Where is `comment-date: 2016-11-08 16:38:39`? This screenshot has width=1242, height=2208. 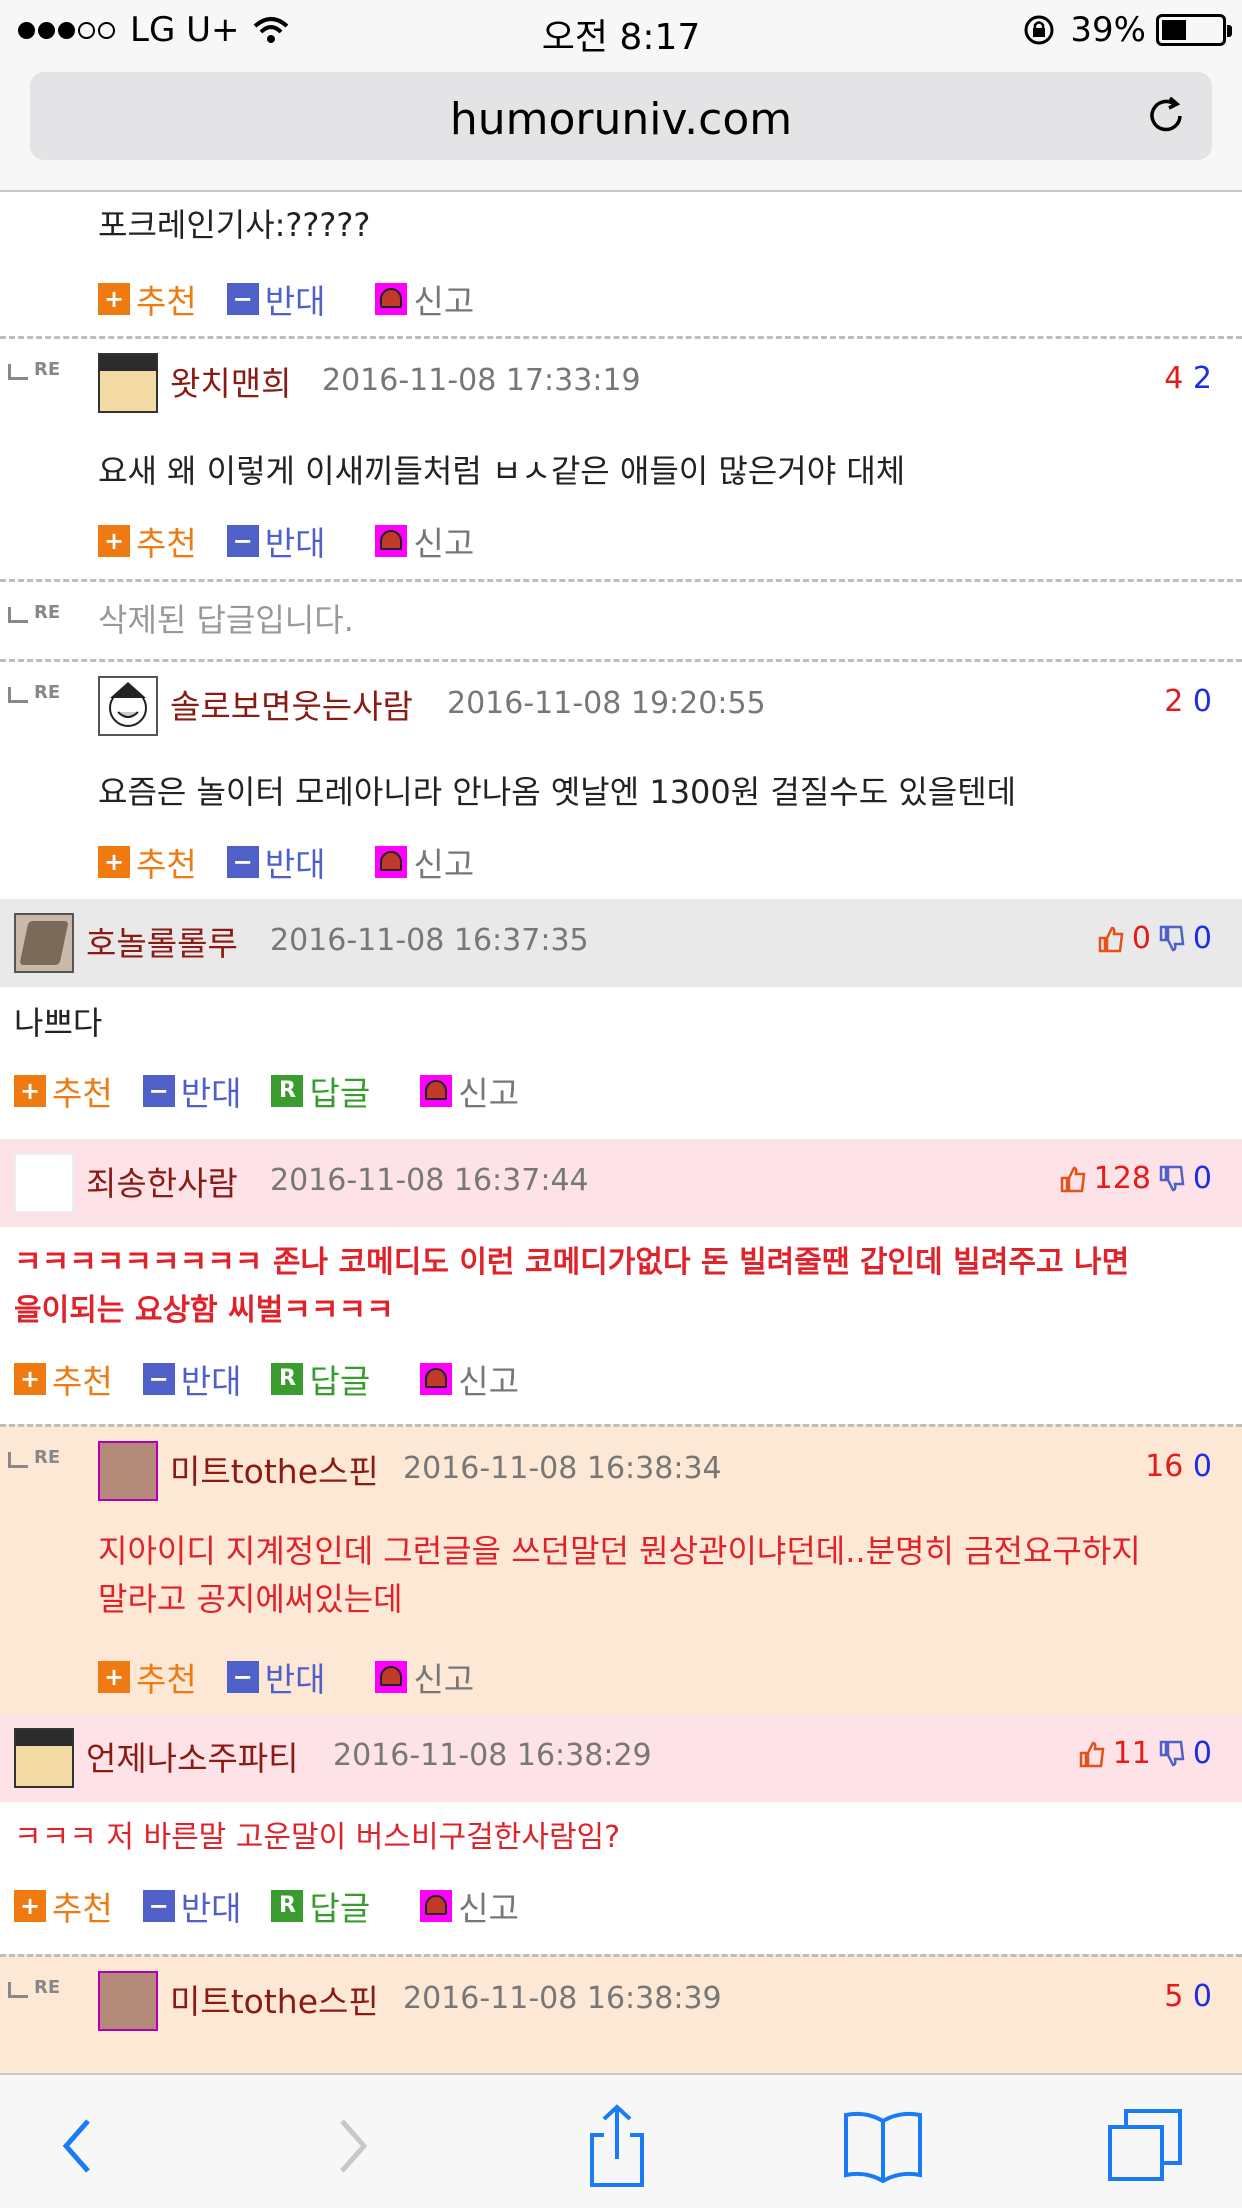
comment-date: 2016-11-08 16:38:39 is located at coordinates (562, 1998).